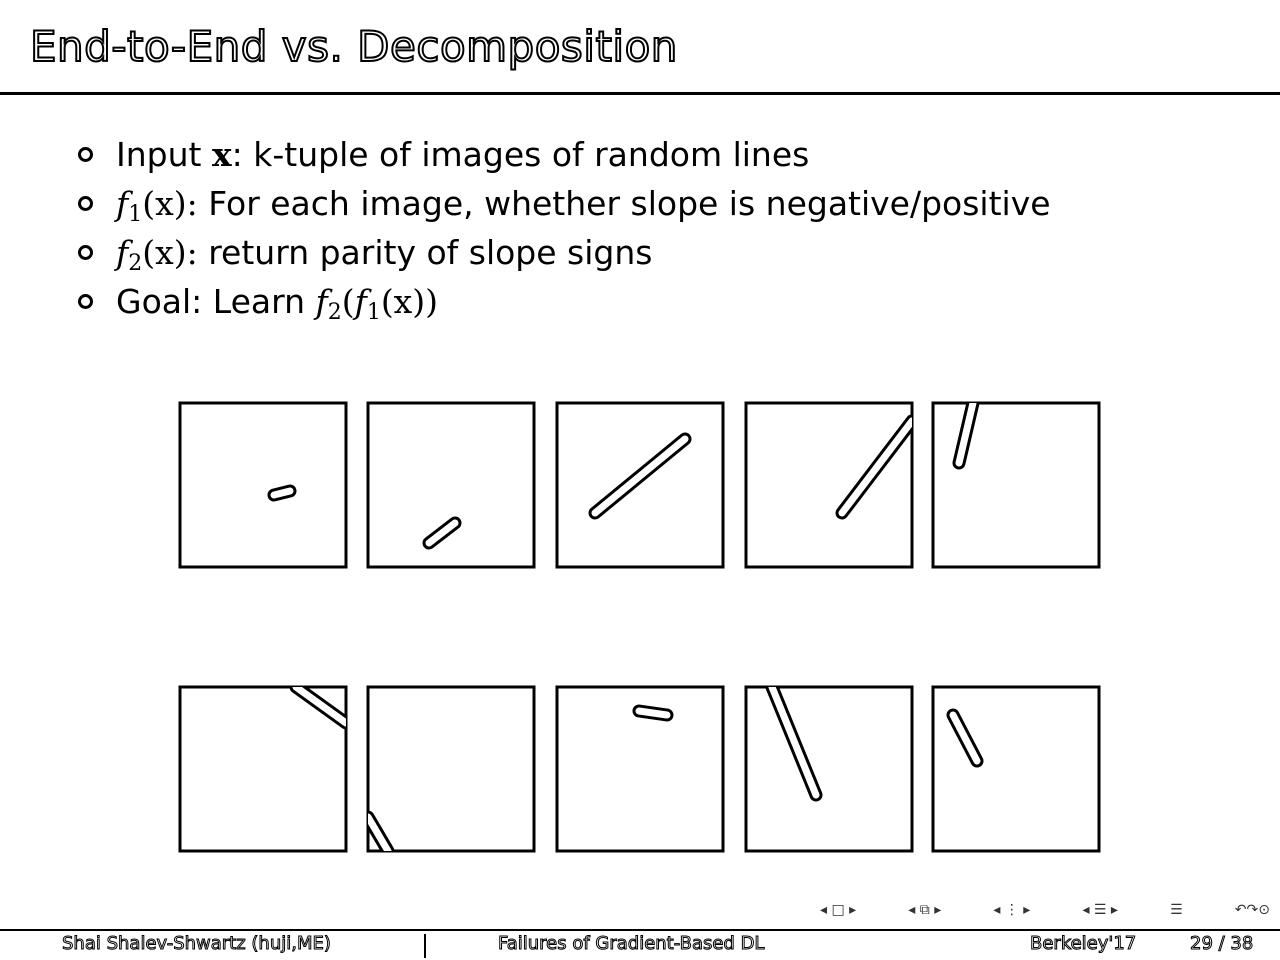  Describe the element at coordinates (360, 301) in the screenshot. I see `goal-f1: f` at that location.